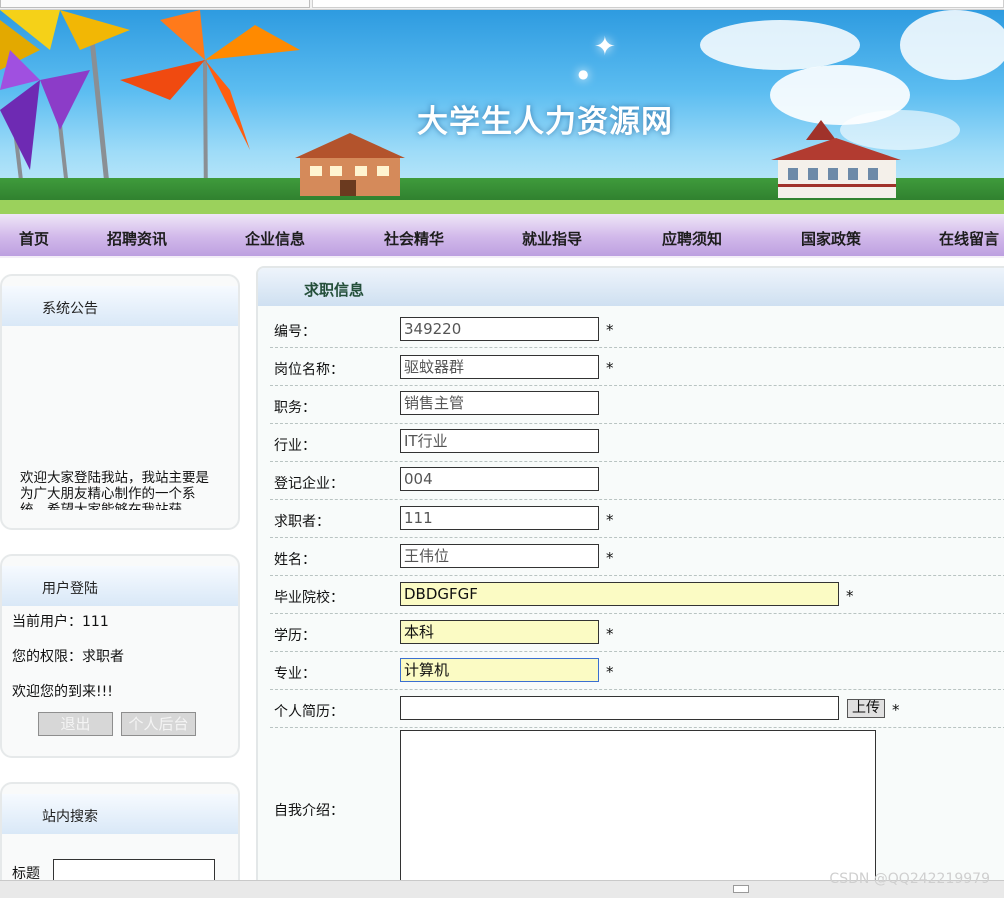 The width and height of the screenshot is (1004, 898). I want to click on scrollbar-grip, so click(741, 889).